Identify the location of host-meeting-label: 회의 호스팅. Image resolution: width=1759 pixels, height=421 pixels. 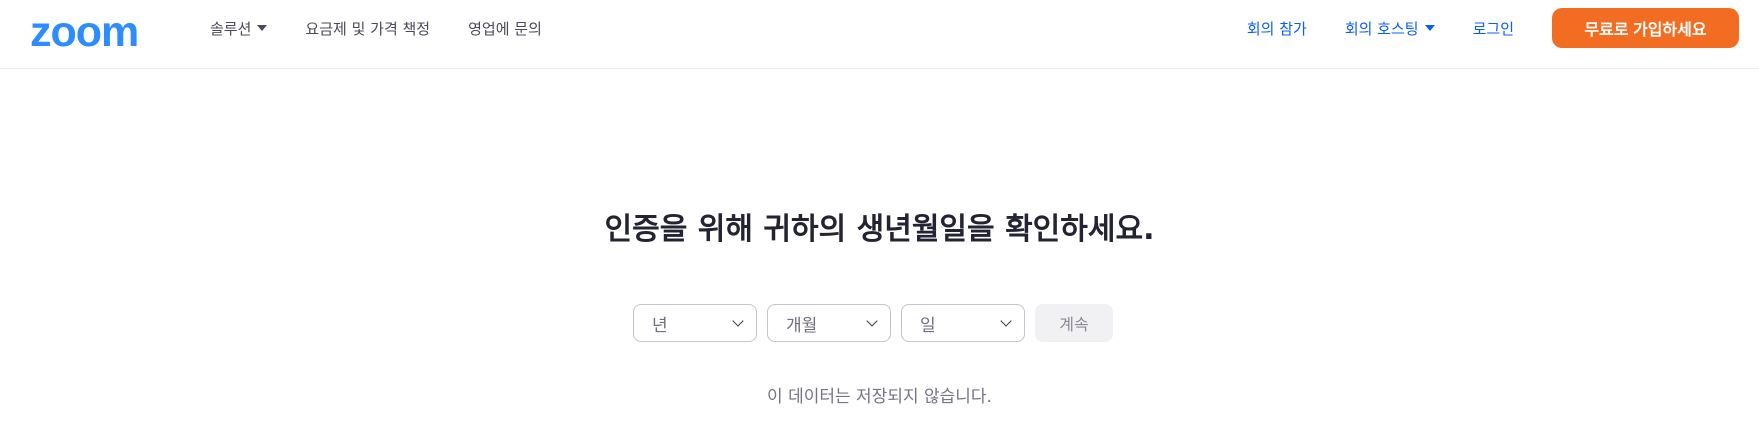
(1381, 28).